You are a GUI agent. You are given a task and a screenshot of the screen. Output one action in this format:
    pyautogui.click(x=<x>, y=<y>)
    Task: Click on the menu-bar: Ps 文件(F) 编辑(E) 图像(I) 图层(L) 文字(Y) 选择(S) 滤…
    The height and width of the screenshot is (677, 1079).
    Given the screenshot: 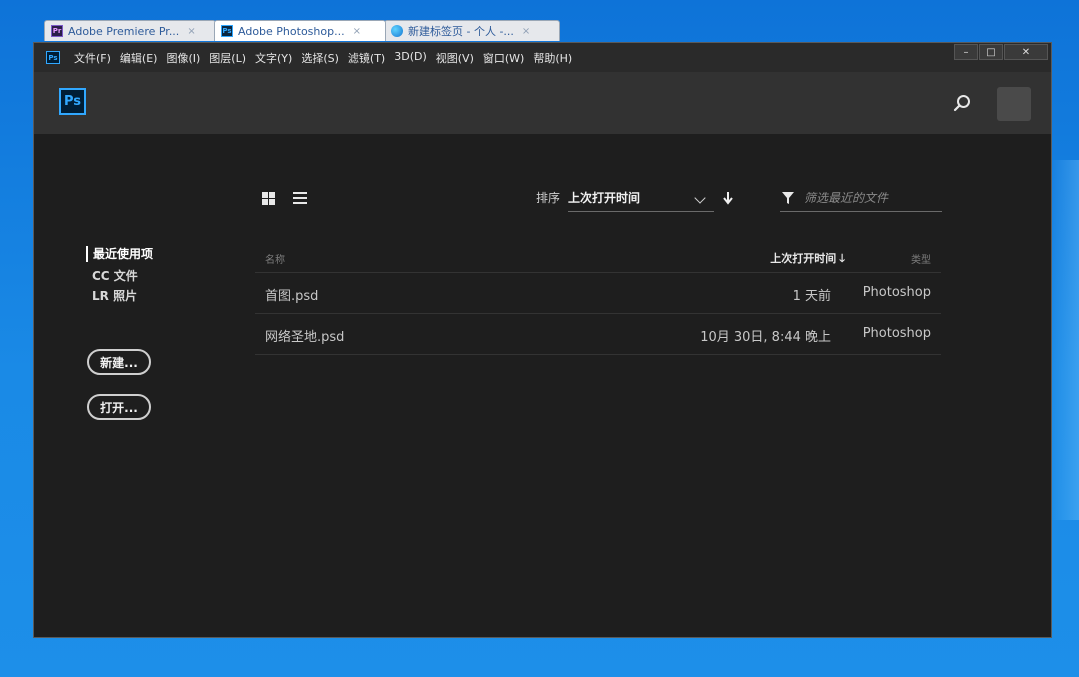 What is the action you would take?
    pyautogui.click(x=542, y=57)
    